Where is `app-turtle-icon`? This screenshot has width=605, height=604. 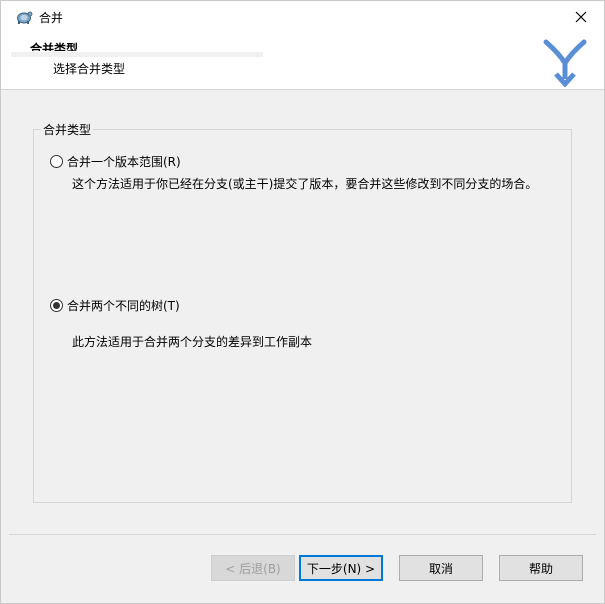 app-turtle-icon is located at coordinates (24, 17).